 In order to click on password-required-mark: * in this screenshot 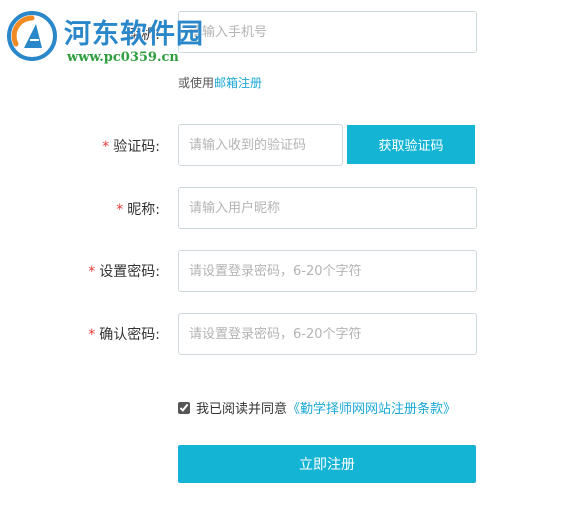, I will do `click(92, 272)`.